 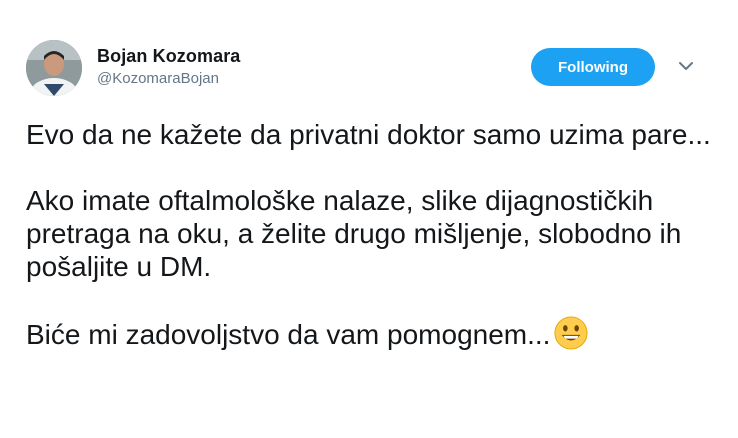 I want to click on avatar, so click(x=54, y=68).